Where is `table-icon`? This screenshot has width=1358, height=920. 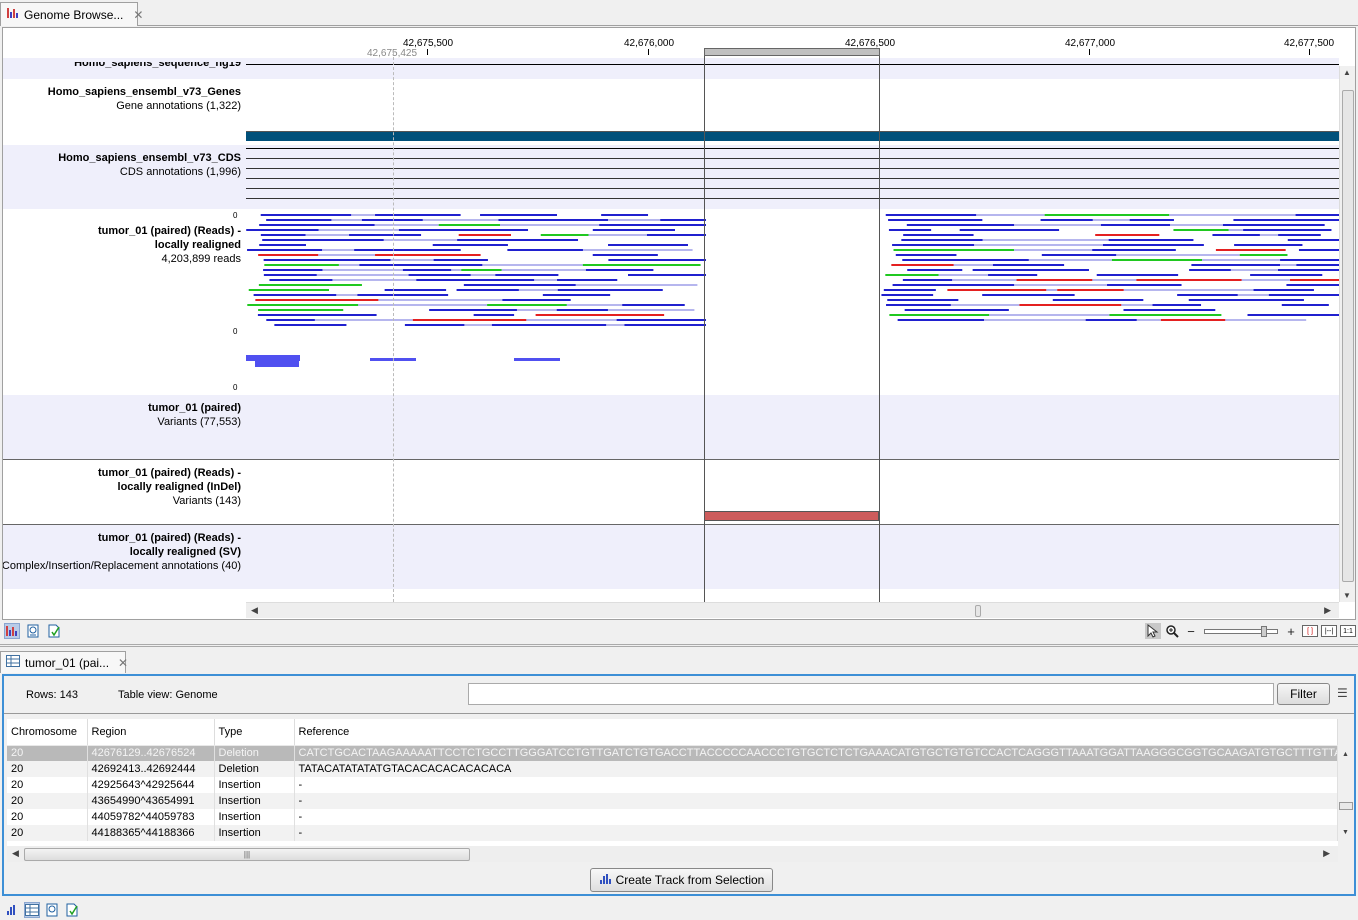 table-icon is located at coordinates (13, 662).